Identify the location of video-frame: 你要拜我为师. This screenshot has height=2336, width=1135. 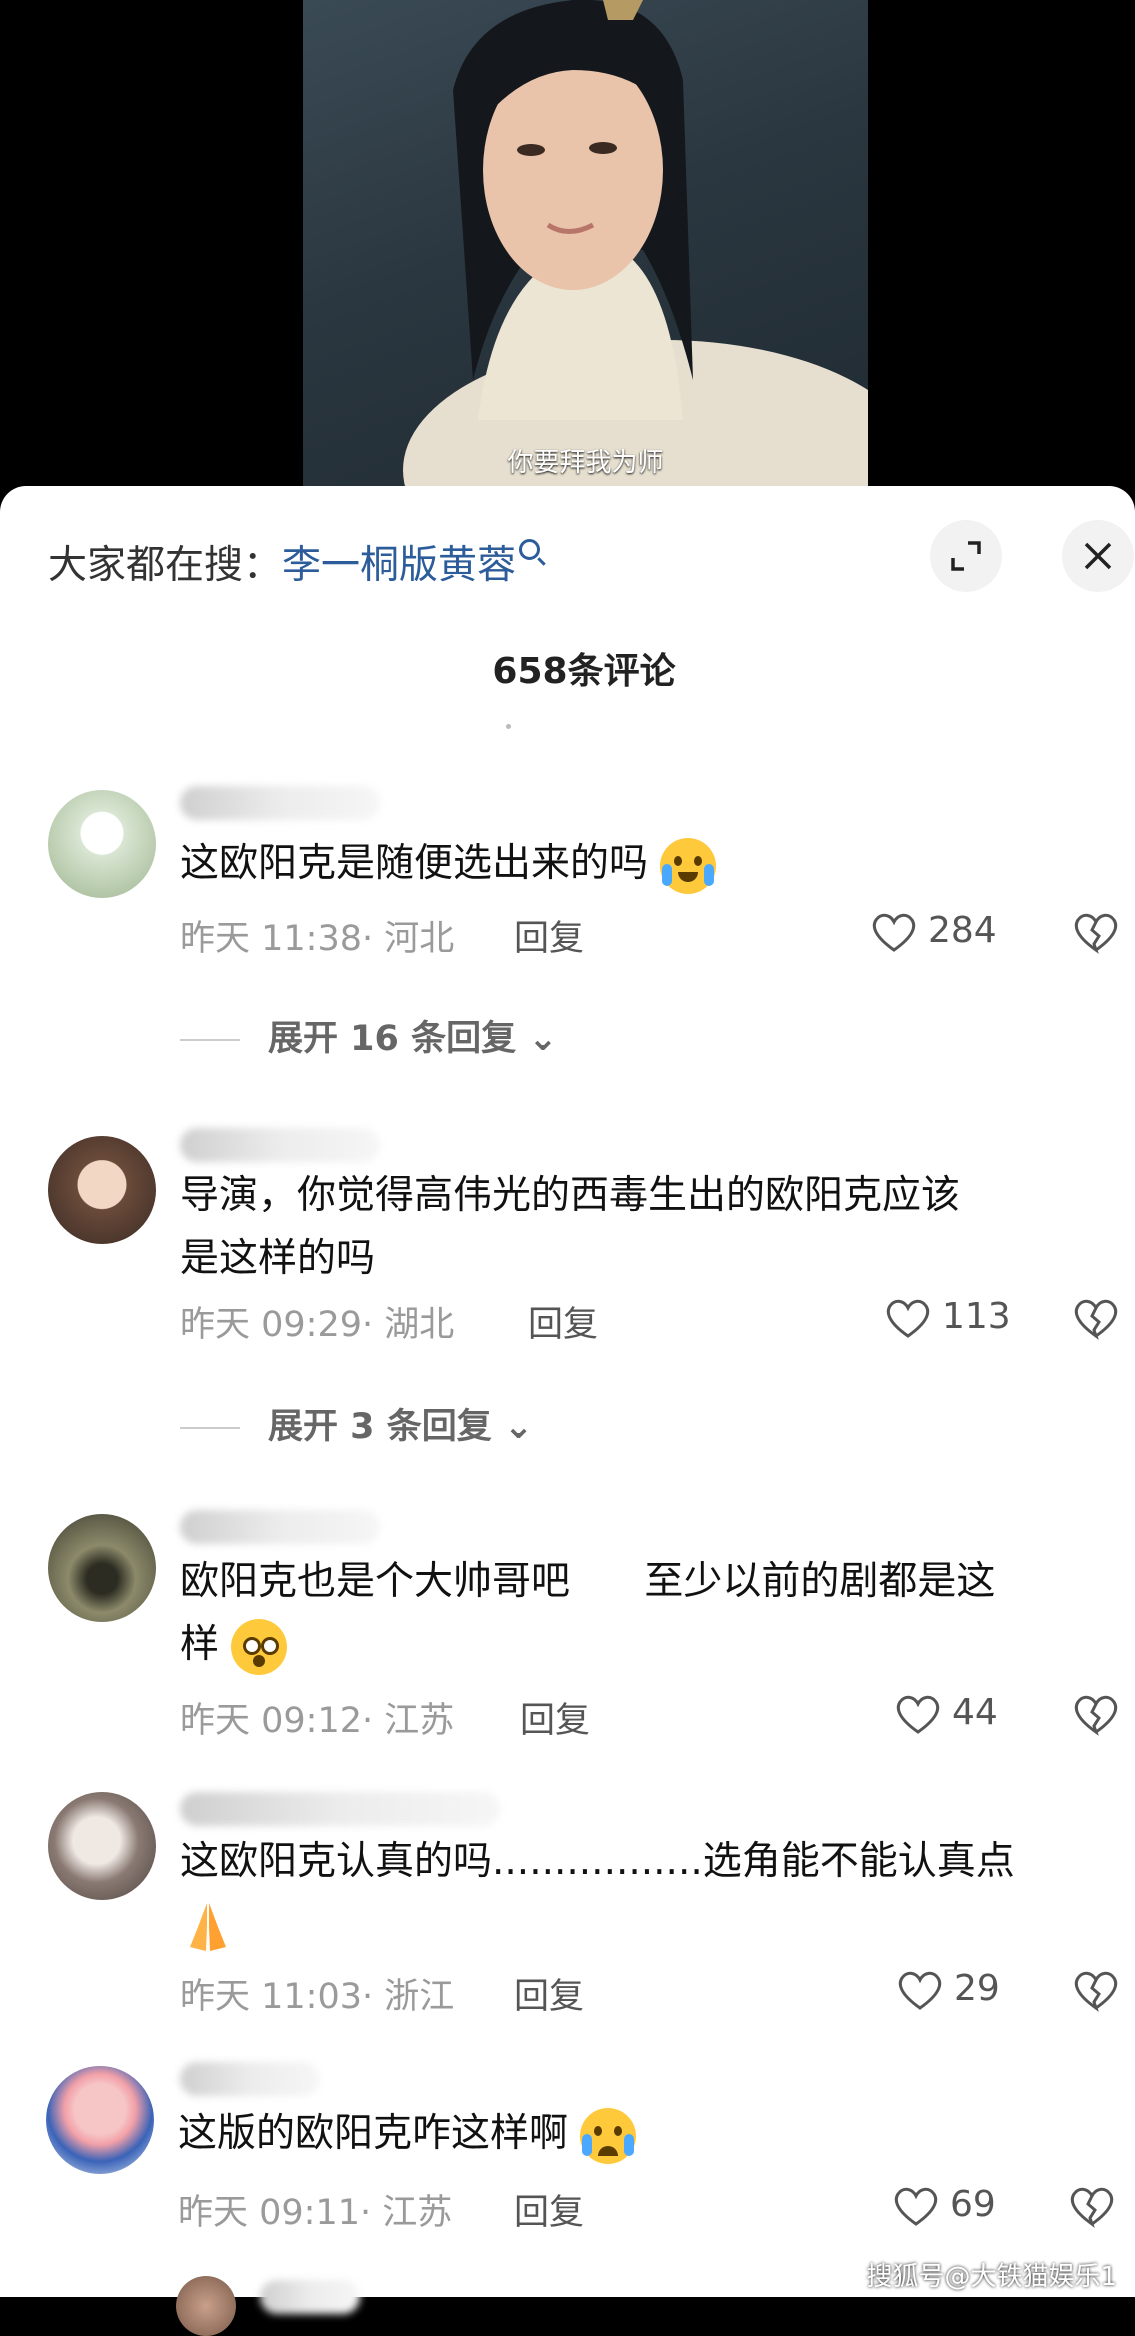
(585, 245).